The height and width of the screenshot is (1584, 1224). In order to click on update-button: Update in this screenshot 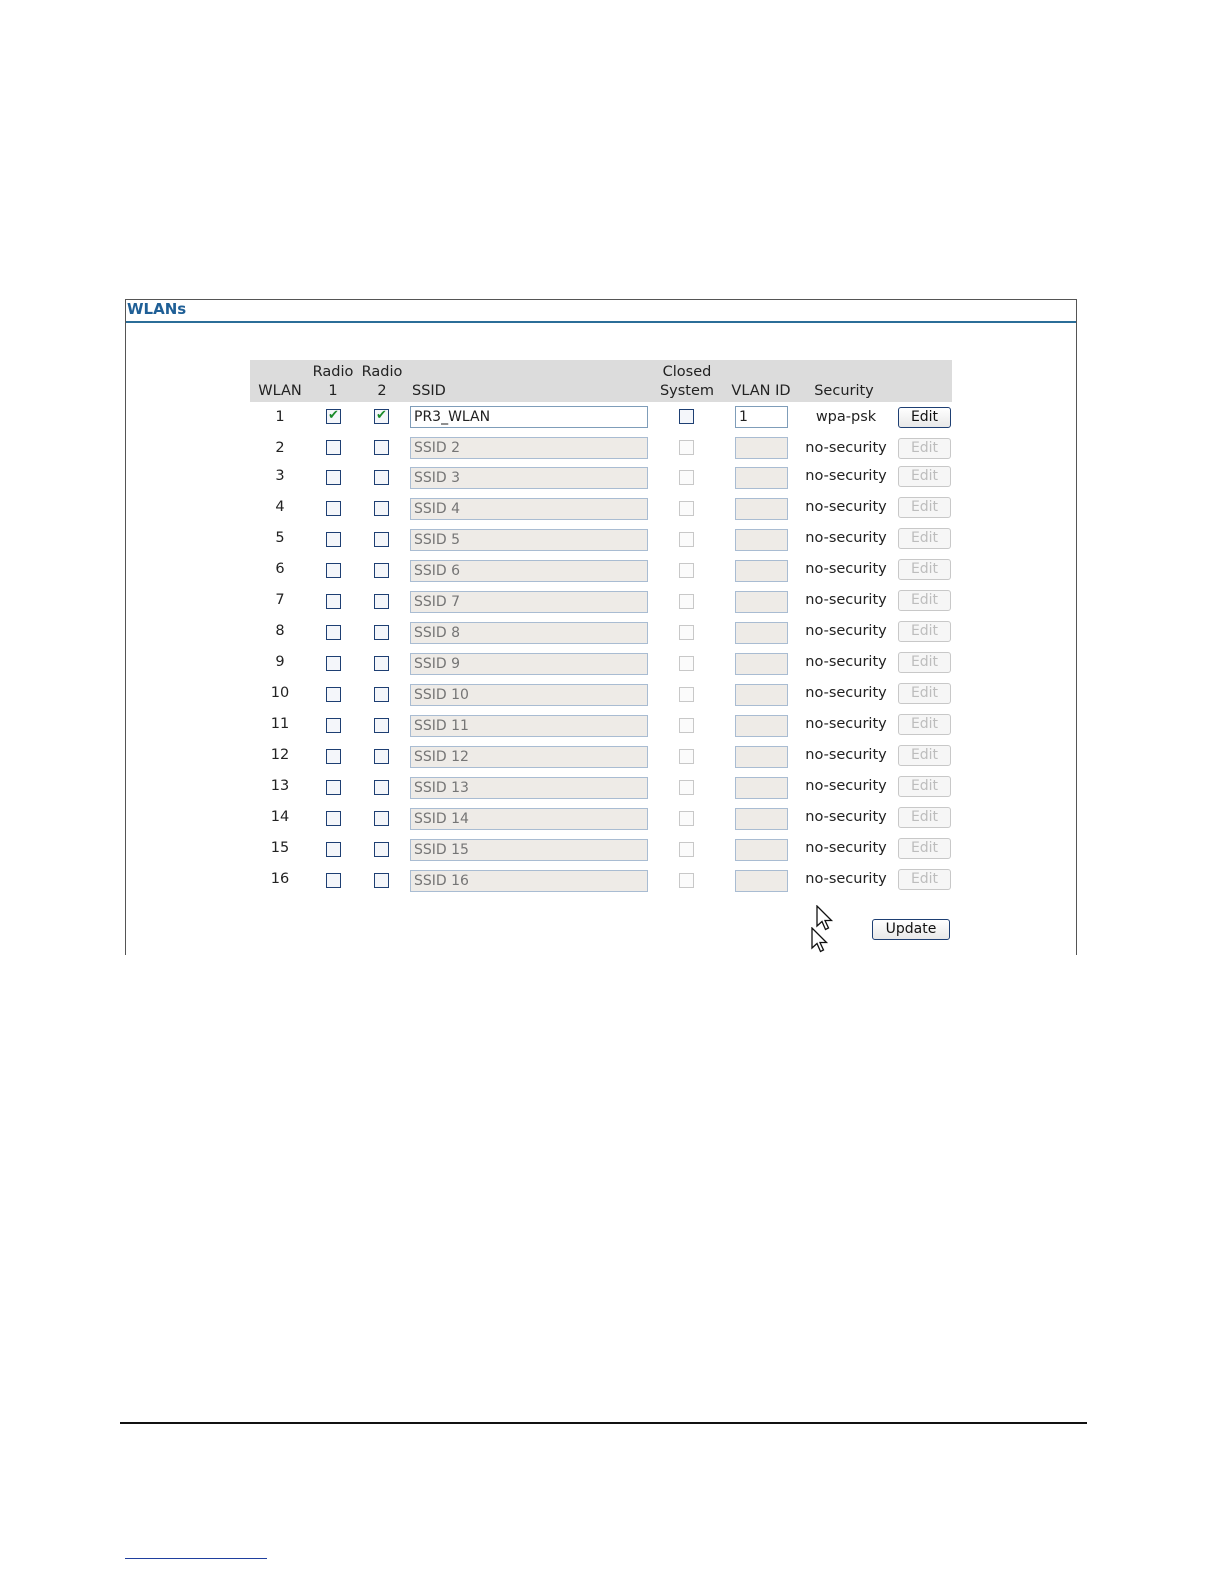, I will do `click(911, 929)`.